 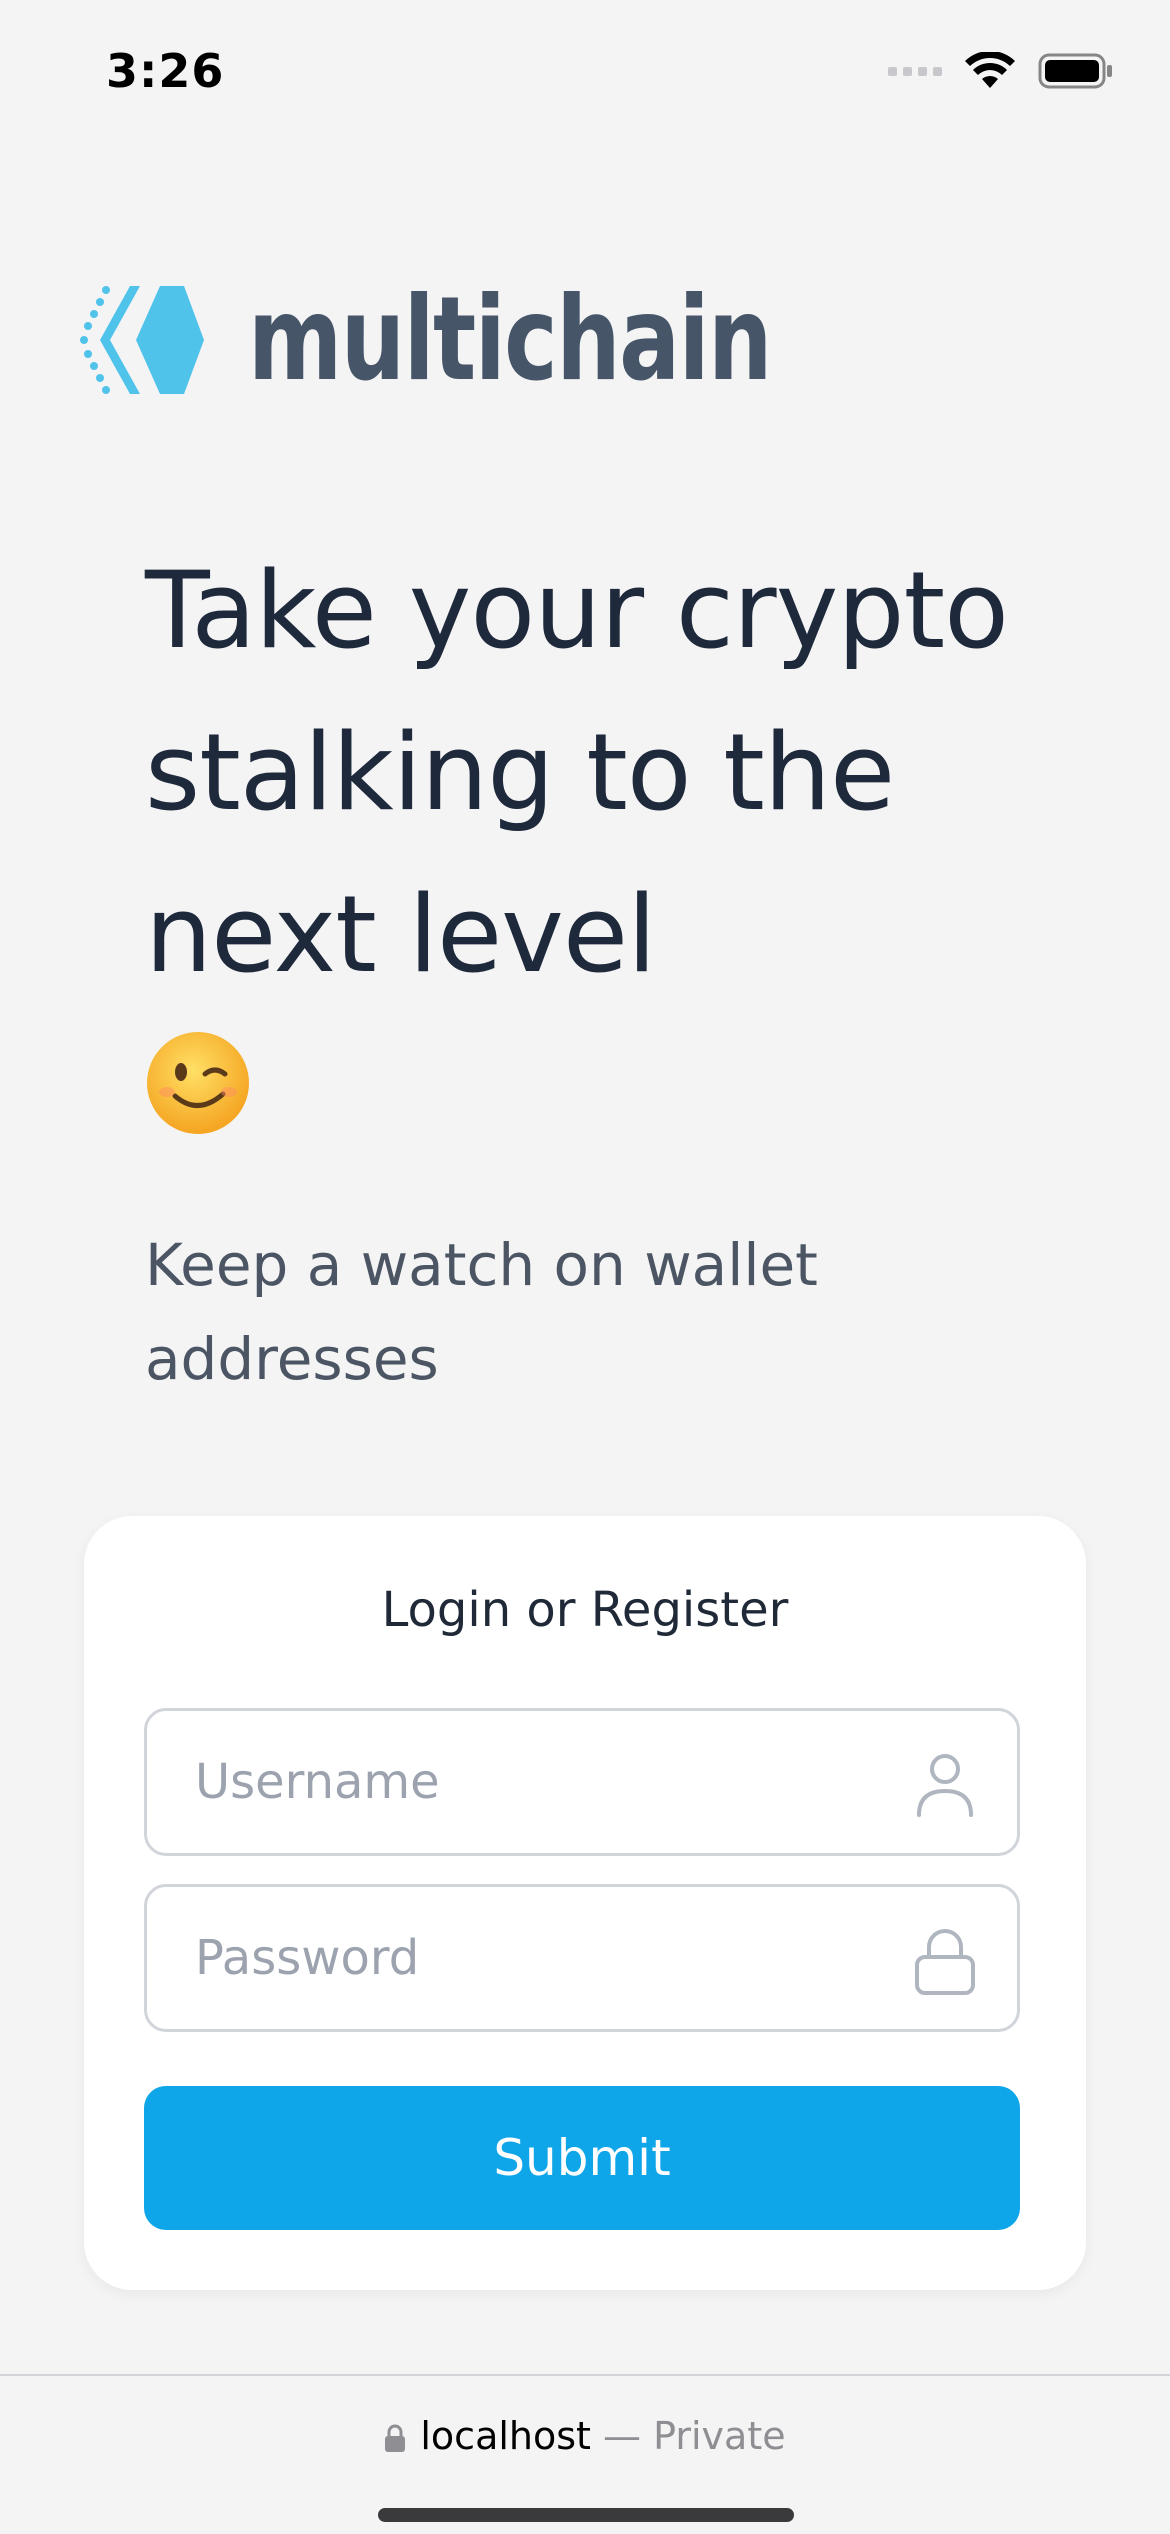 What do you see at coordinates (585, 1610) in the screenshot?
I see `login-card-title: Login or Register` at bounding box center [585, 1610].